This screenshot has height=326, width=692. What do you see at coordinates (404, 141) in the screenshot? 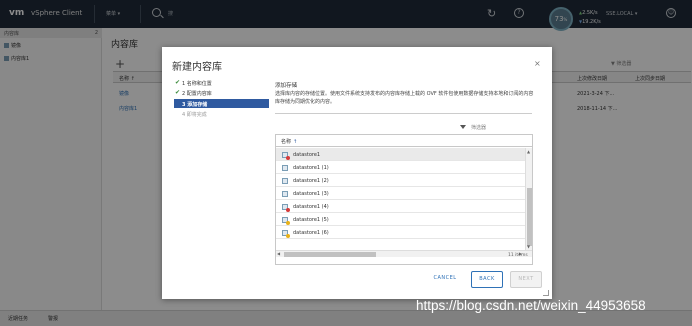
I see `grid-header: 名称 ↑` at bounding box center [404, 141].